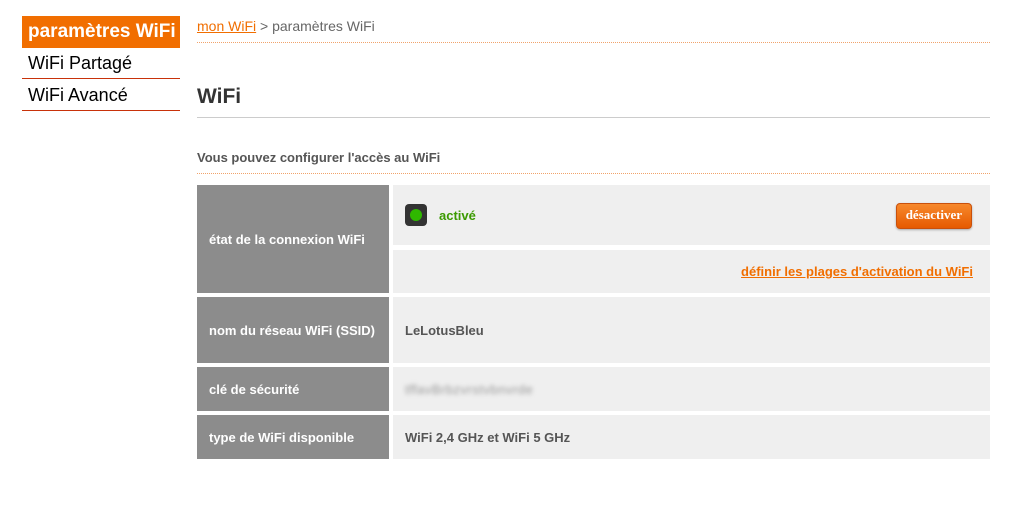 The height and width of the screenshot is (510, 1016). I want to click on security-key-label: clé de sécurité, so click(293, 389).